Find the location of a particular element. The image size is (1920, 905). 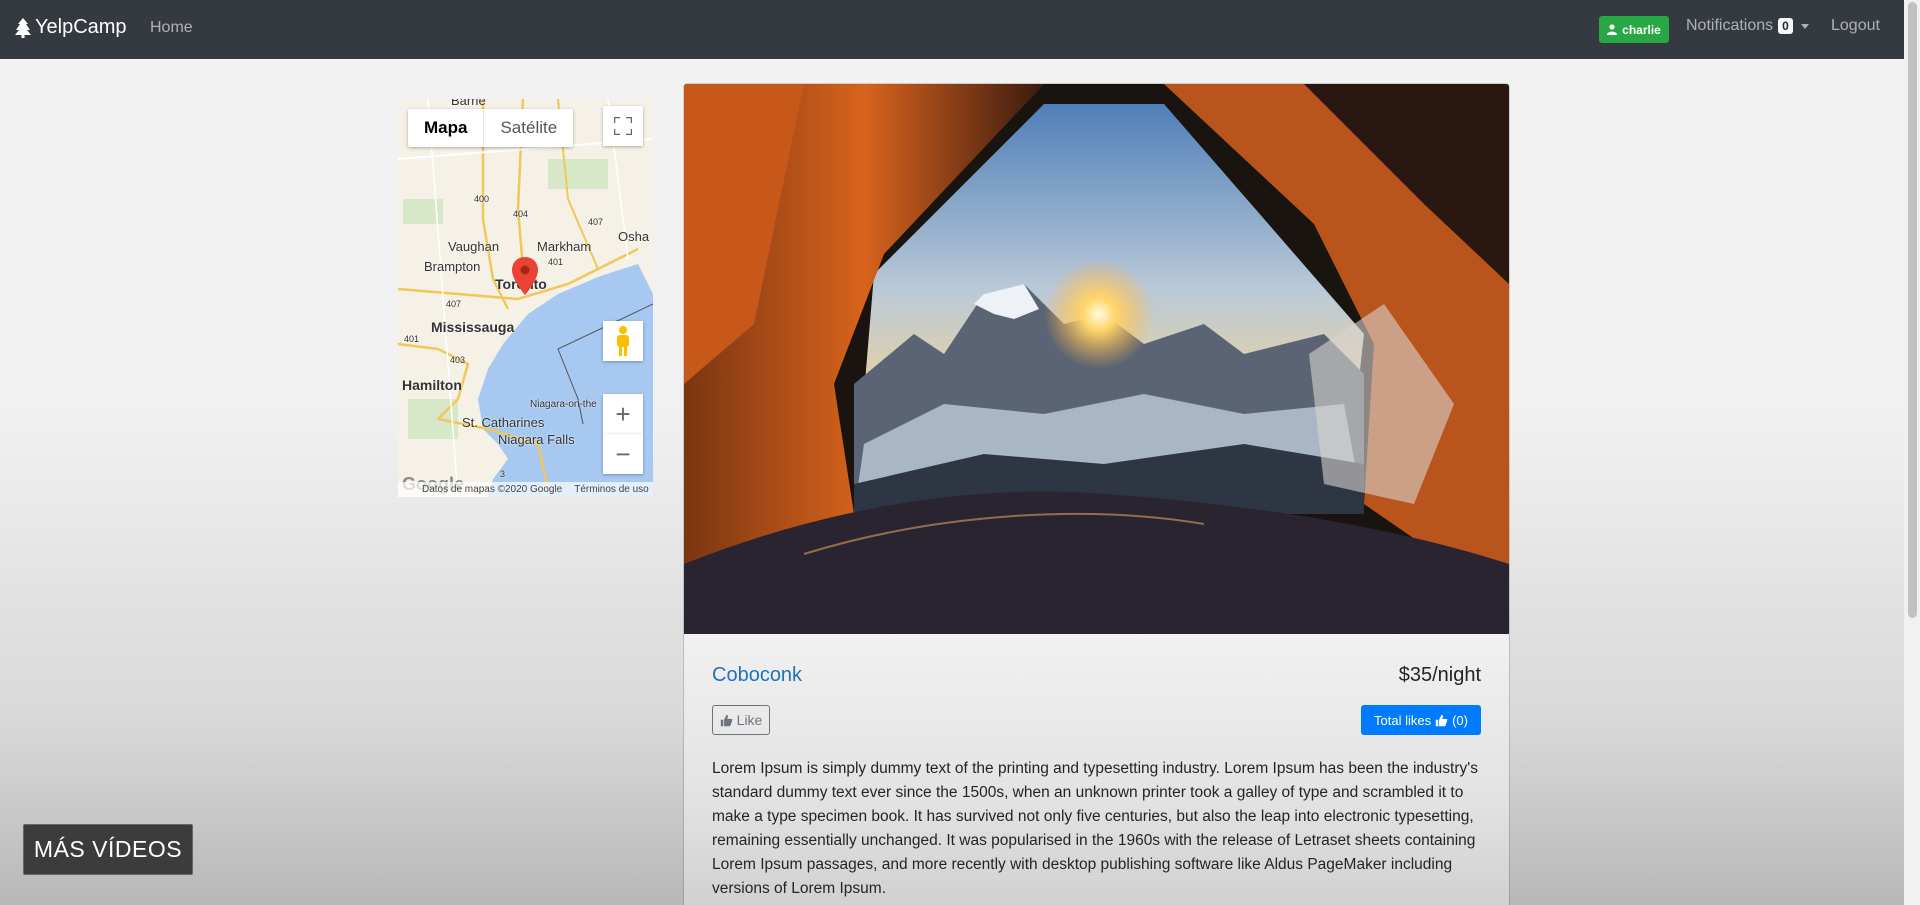

map-label-mississauga: Mississauga is located at coordinates (473, 327).